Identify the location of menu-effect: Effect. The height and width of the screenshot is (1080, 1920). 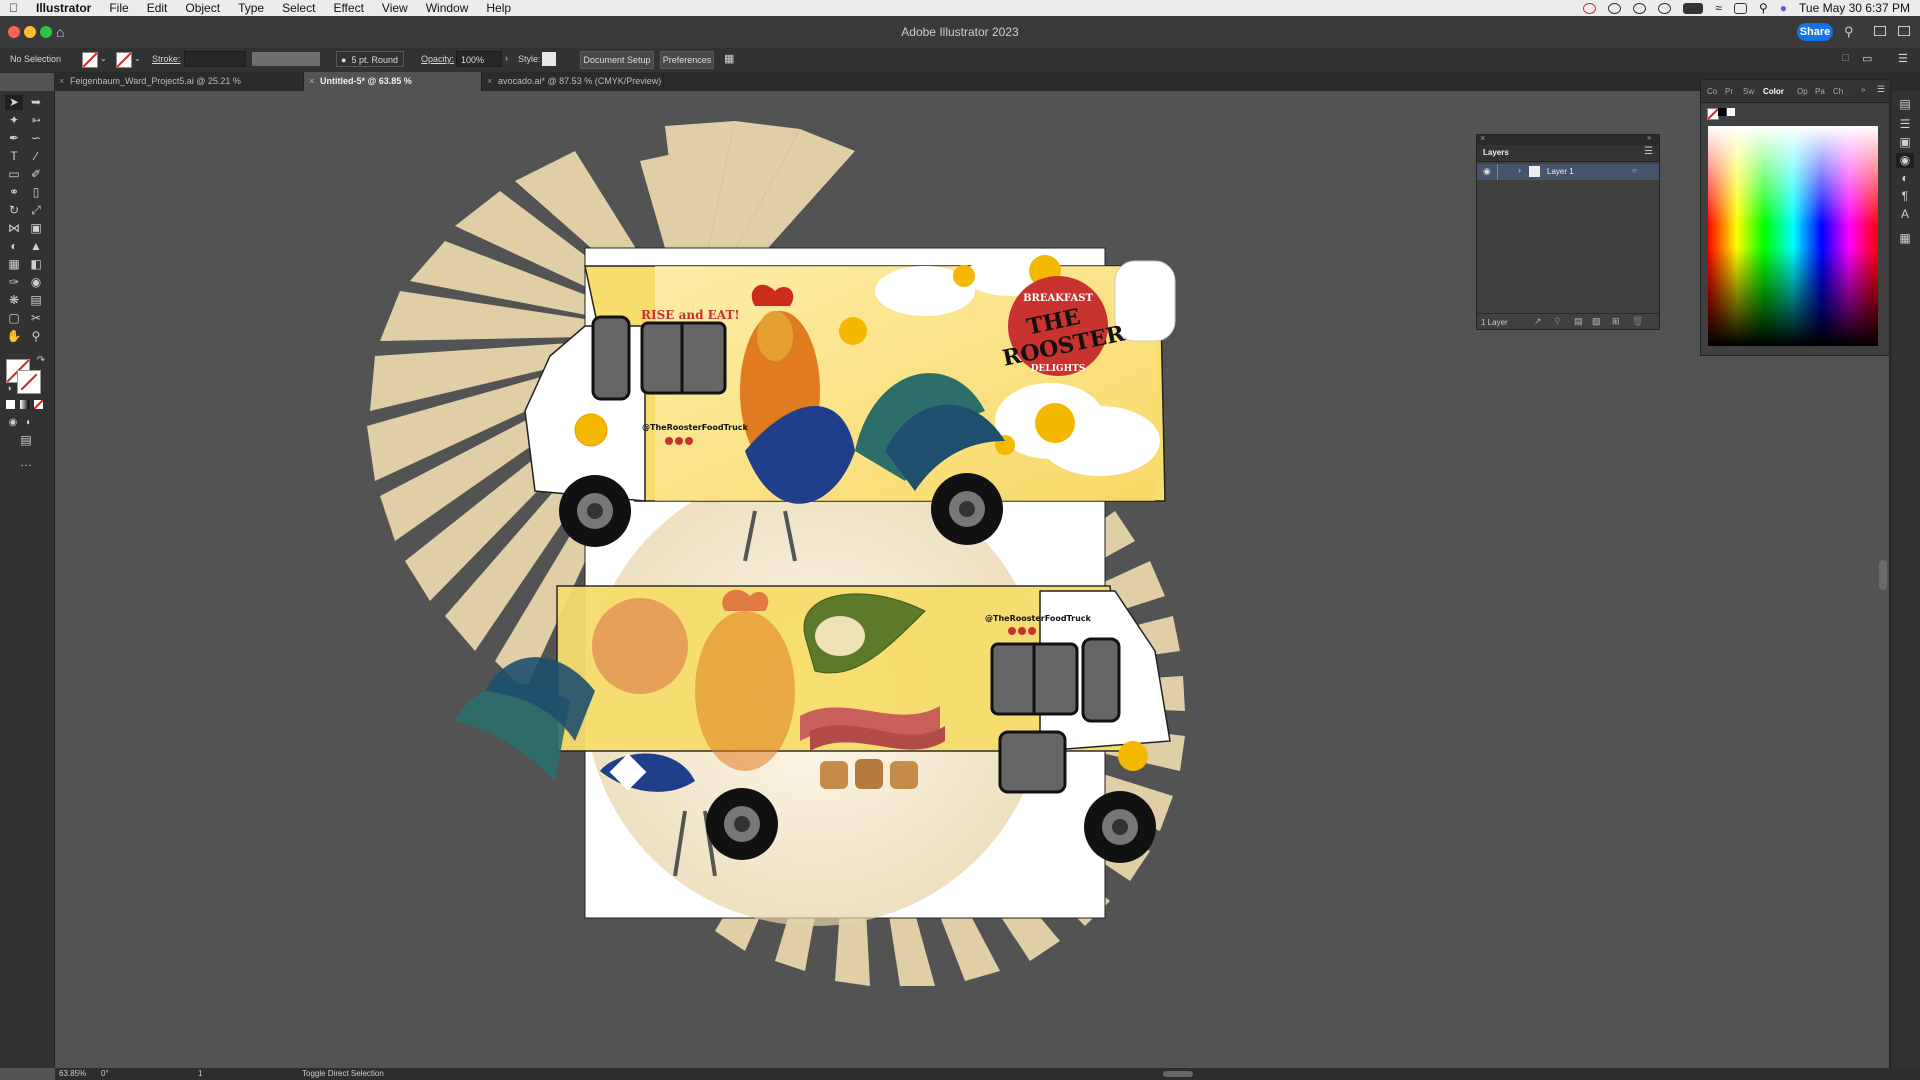
(348, 8).